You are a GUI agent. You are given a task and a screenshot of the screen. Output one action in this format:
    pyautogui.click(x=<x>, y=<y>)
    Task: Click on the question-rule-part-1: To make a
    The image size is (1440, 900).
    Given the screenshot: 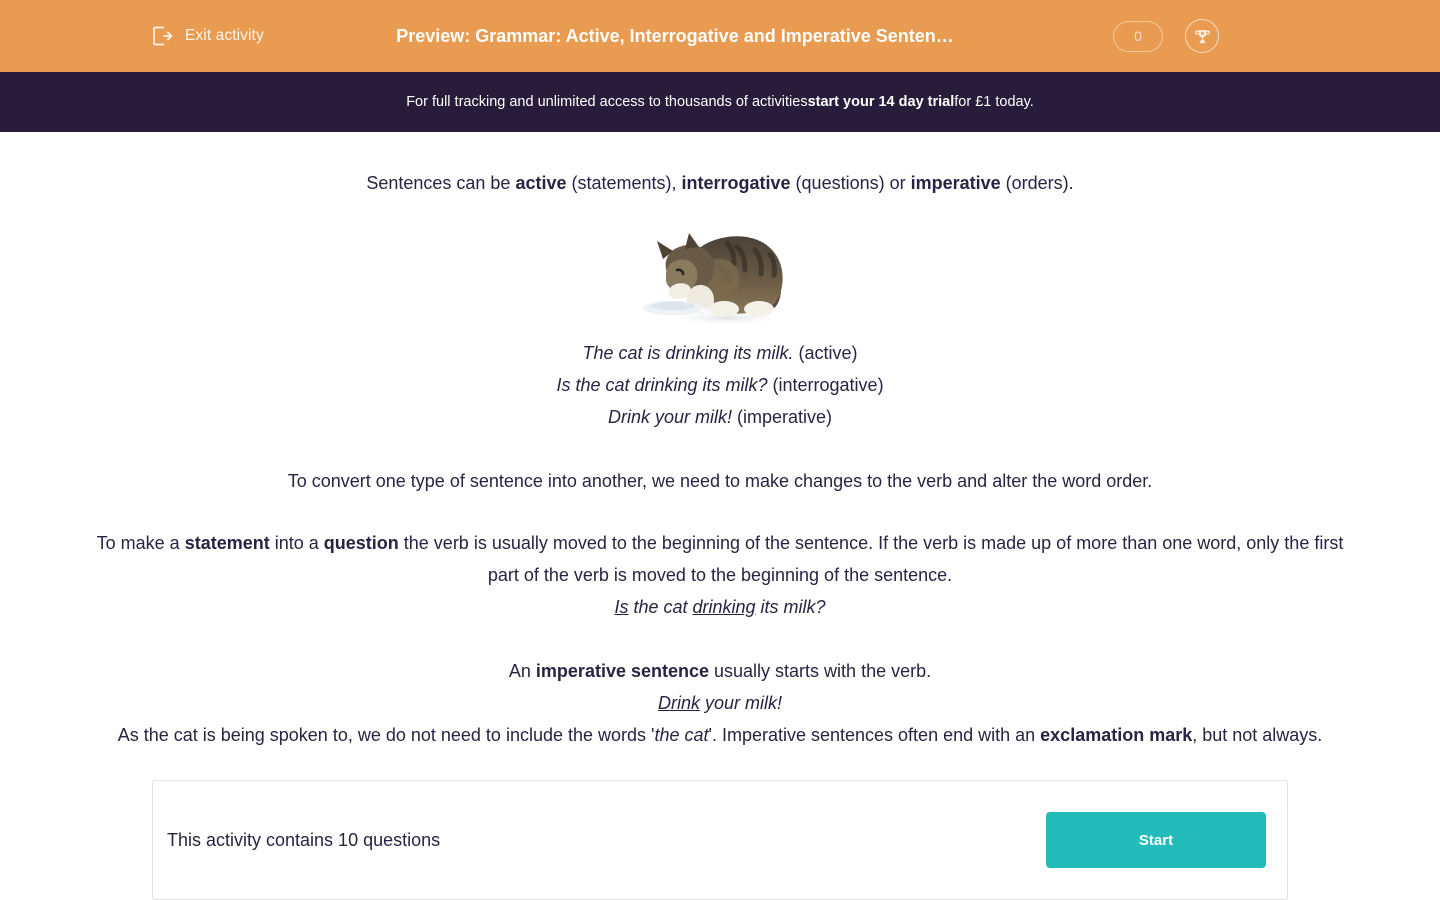 What is the action you would take?
    pyautogui.click(x=140, y=543)
    